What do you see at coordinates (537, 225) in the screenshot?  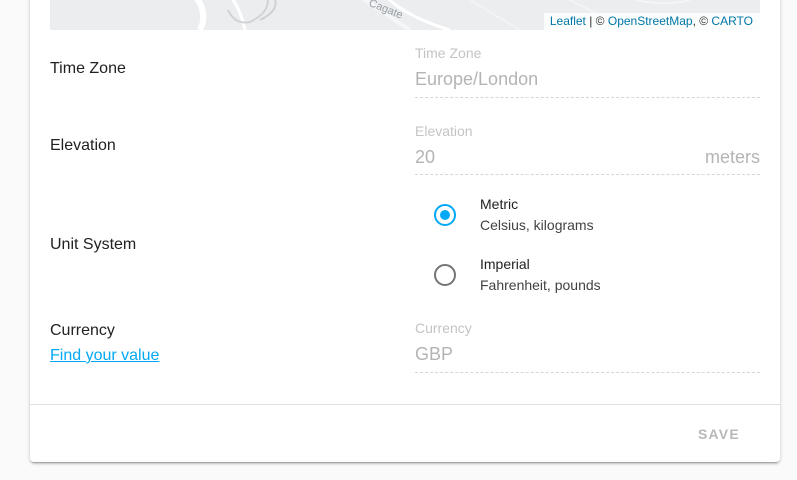 I see `metric-subtitle: Celsius, kilograms` at bounding box center [537, 225].